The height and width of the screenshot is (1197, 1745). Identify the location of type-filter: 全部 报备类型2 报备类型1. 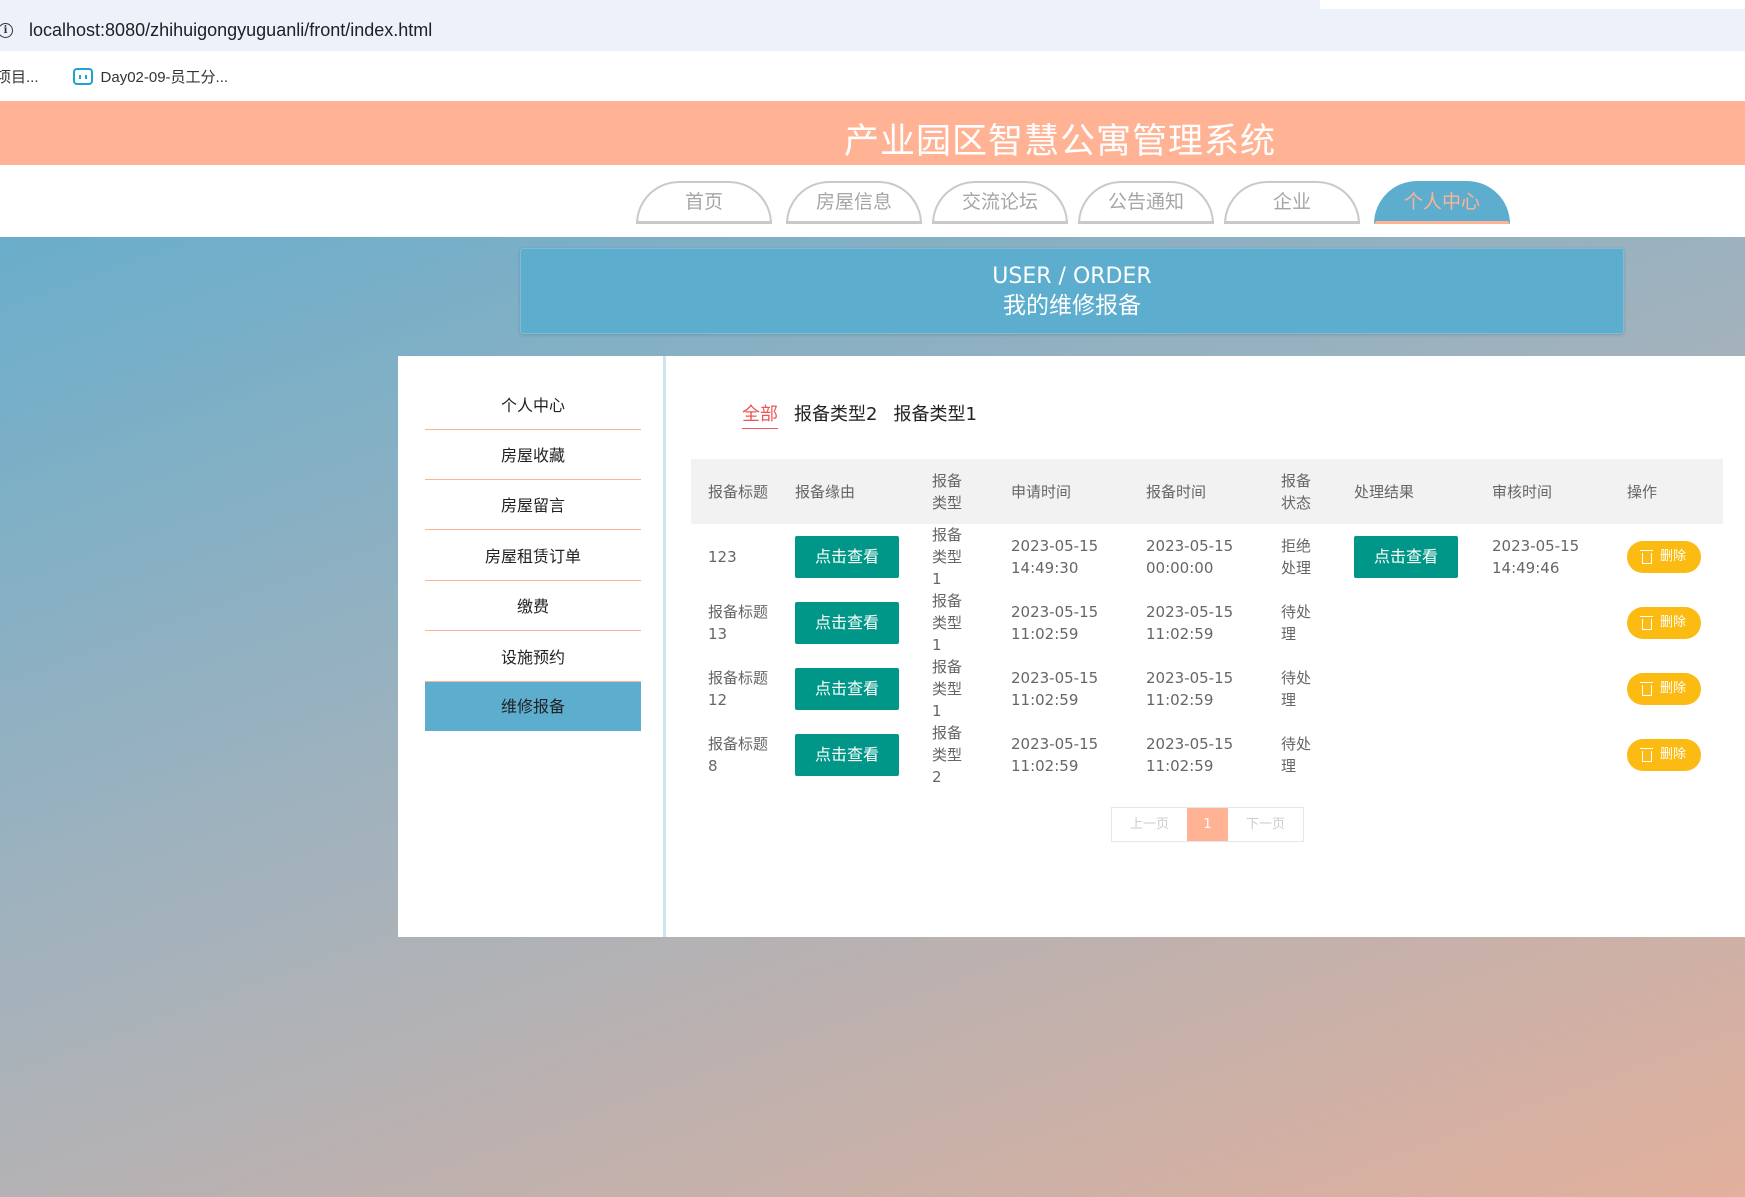
(867, 414).